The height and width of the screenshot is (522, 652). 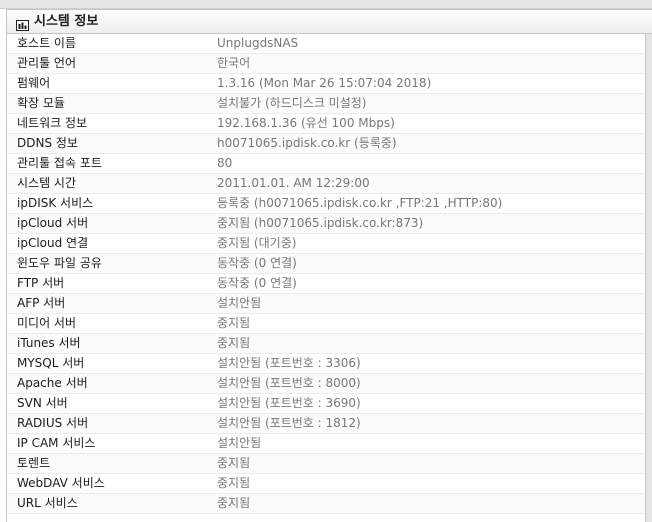 What do you see at coordinates (56, 443) in the screenshot?
I see `row-label: IP CAM 서비스` at bounding box center [56, 443].